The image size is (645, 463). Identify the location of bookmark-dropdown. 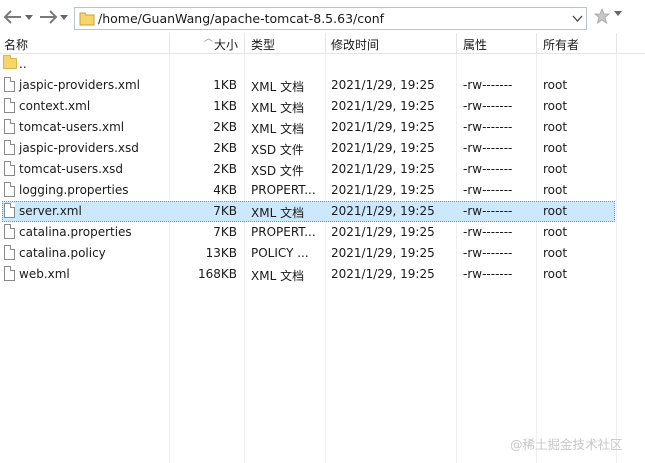
(618, 13).